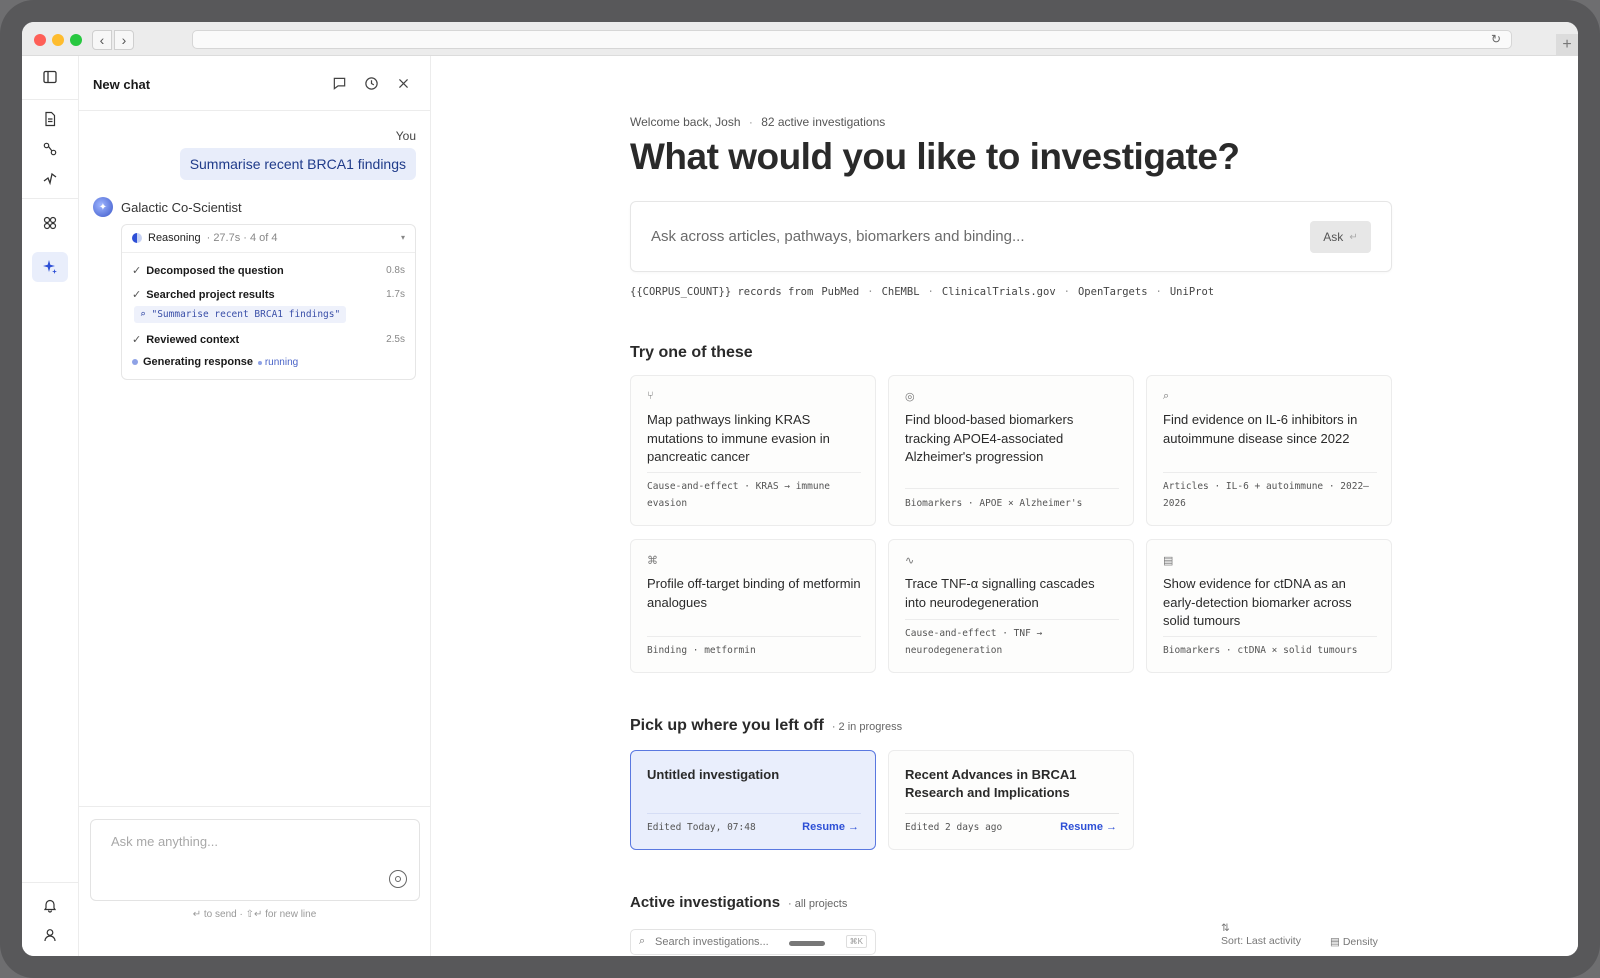 The image size is (1600, 978). Describe the element at coordinates (994, 503) in the screenshot. I see `suggestion-tags: Biomarkers · APOE × Alzheimer's` at that location.